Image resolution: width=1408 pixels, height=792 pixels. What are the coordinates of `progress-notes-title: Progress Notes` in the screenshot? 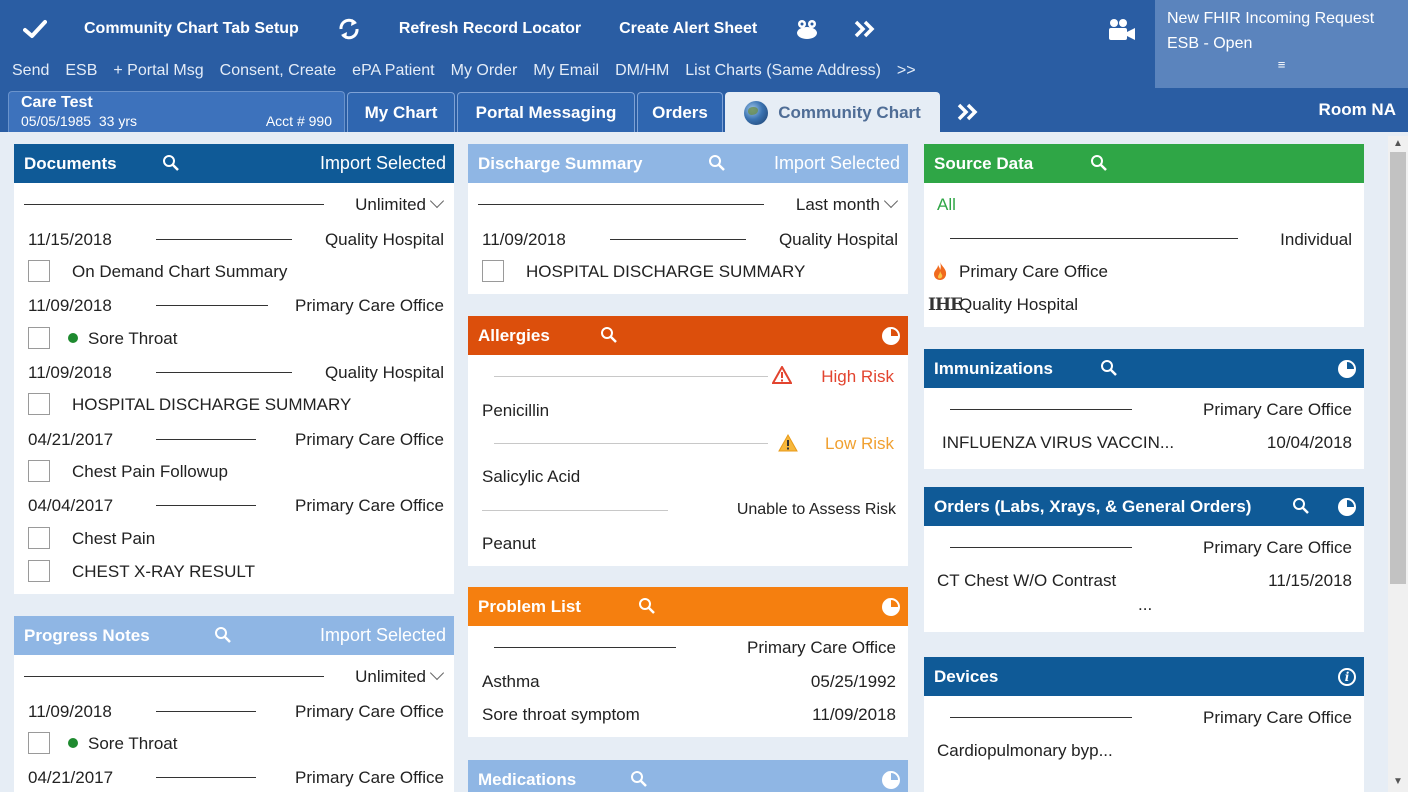 It's located at (87, 635).